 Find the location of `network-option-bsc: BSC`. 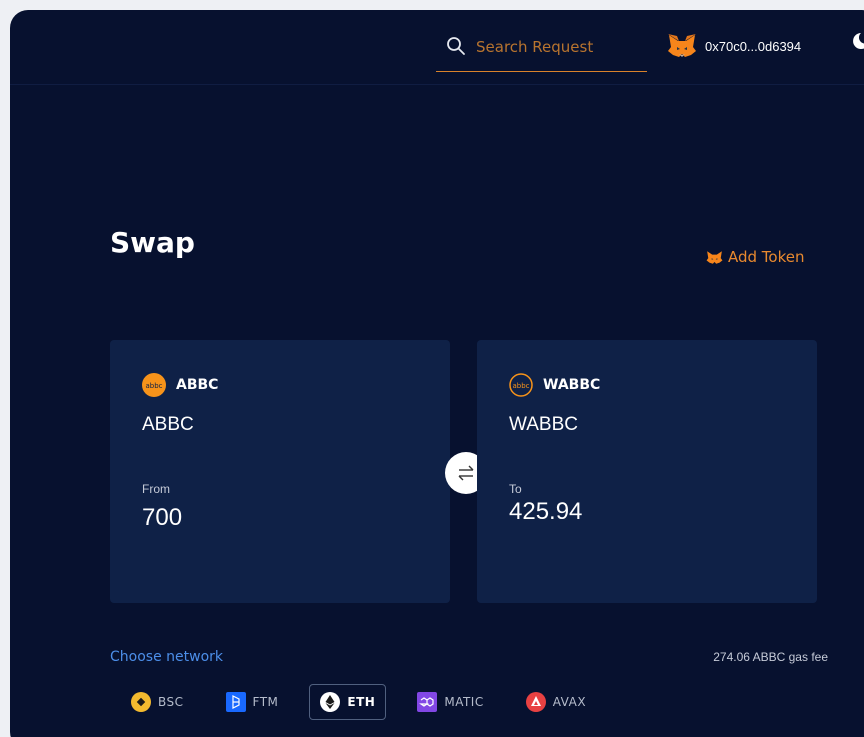

network-option-bsc: BSC is located at coordinates (157, 702).